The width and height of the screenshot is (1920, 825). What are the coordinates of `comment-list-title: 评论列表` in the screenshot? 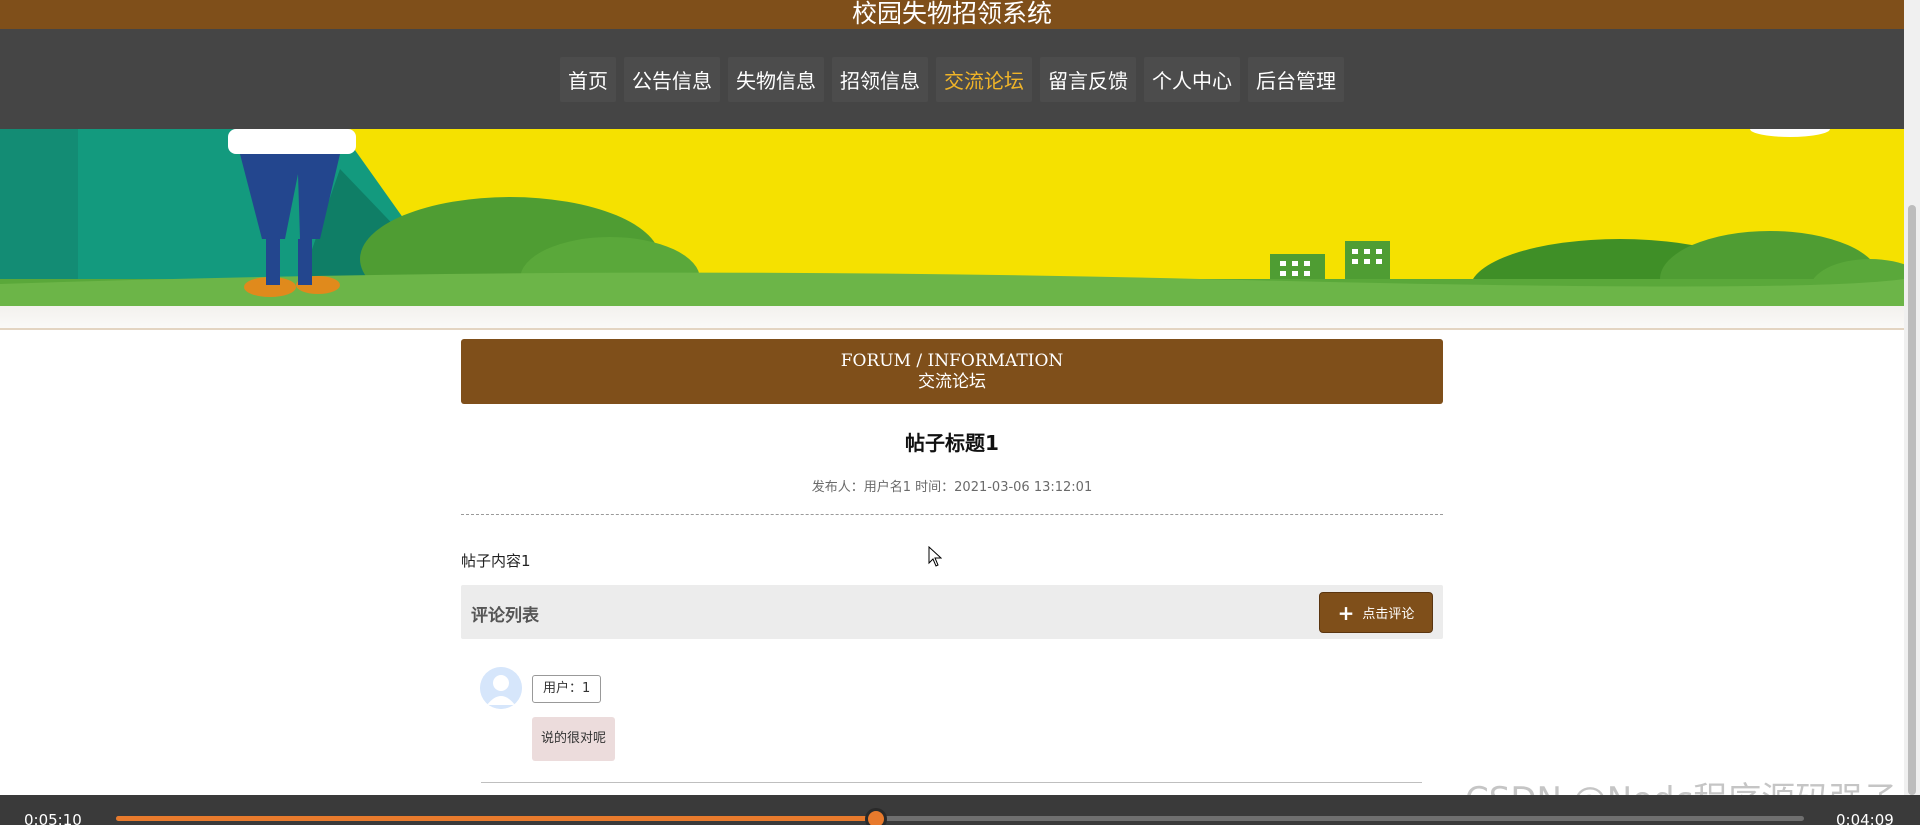 It's located at (505, 616).